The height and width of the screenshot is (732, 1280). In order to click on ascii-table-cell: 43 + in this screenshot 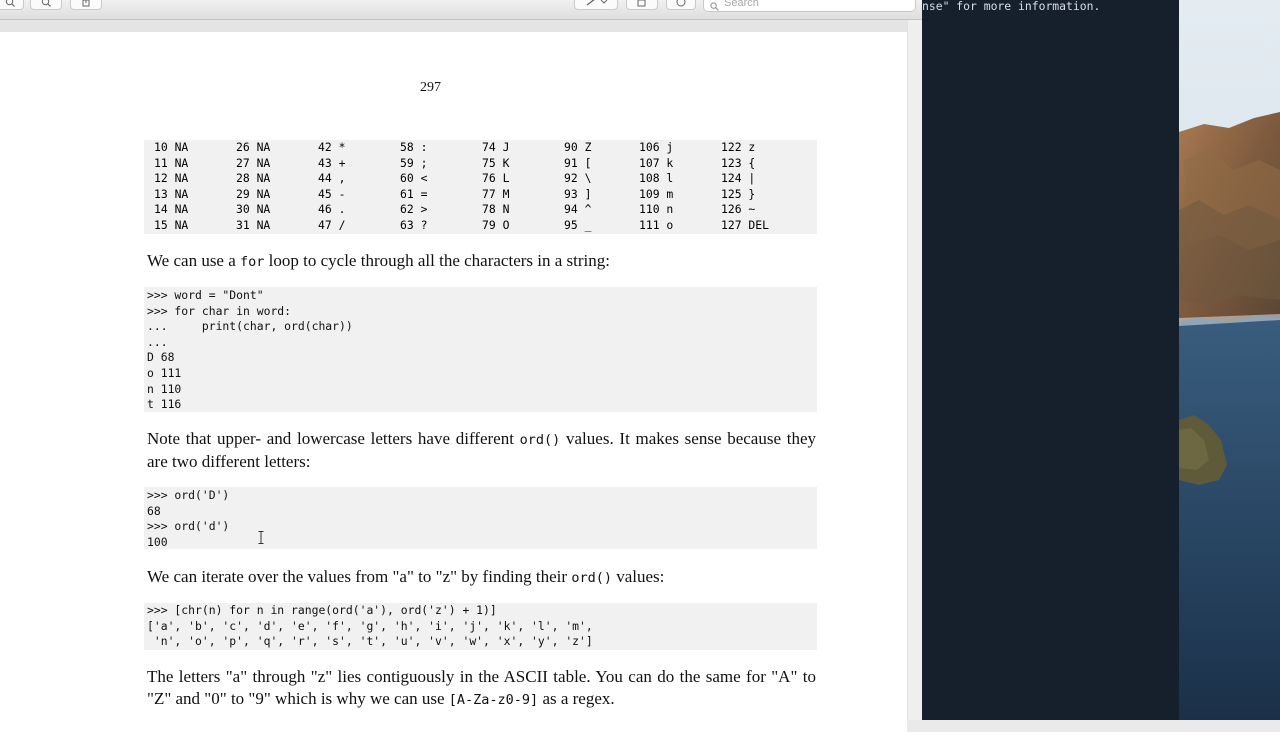, I will do `click(332, 162)`.